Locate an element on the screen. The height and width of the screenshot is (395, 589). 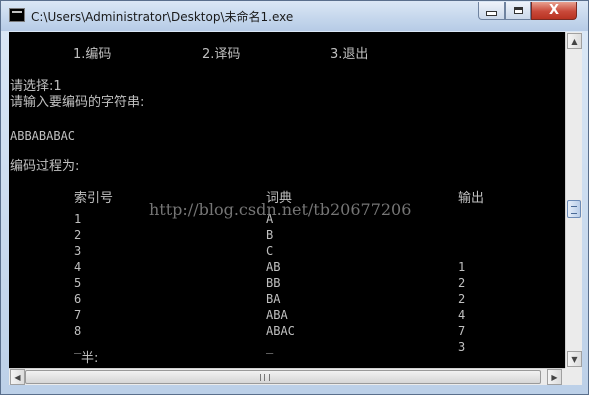
input-string: ABBABABAC is located at coordinates (43, 136).